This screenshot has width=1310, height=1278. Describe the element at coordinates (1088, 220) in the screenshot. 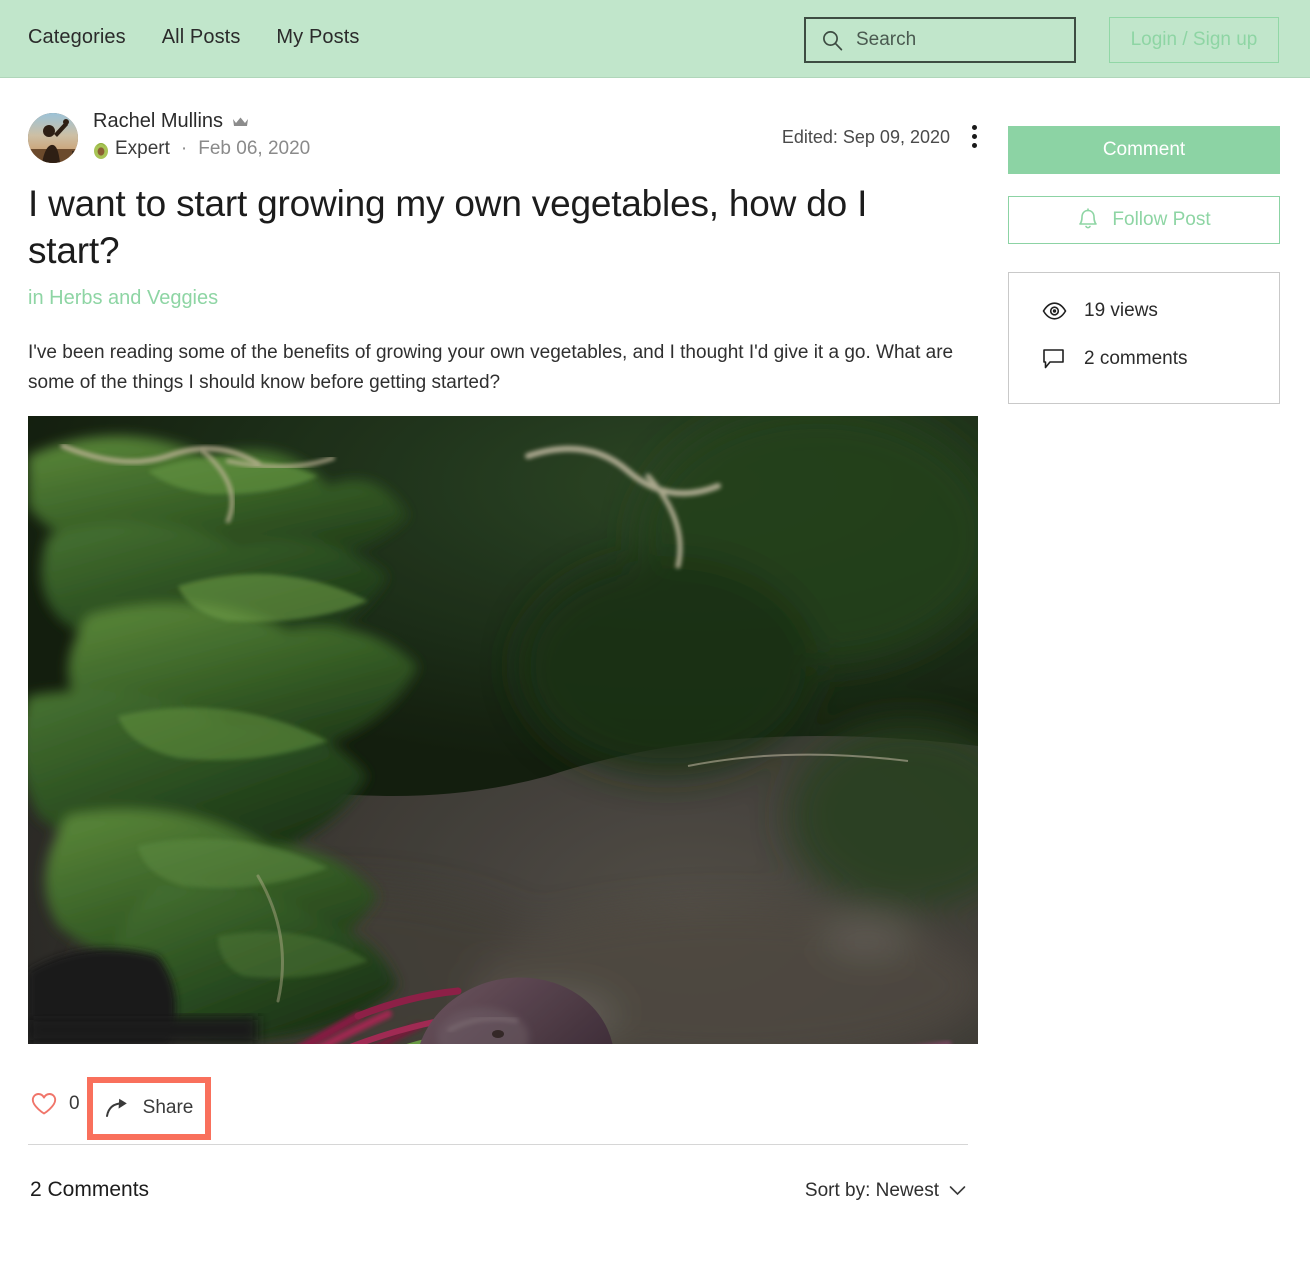

I see `bell-icon` at that location.